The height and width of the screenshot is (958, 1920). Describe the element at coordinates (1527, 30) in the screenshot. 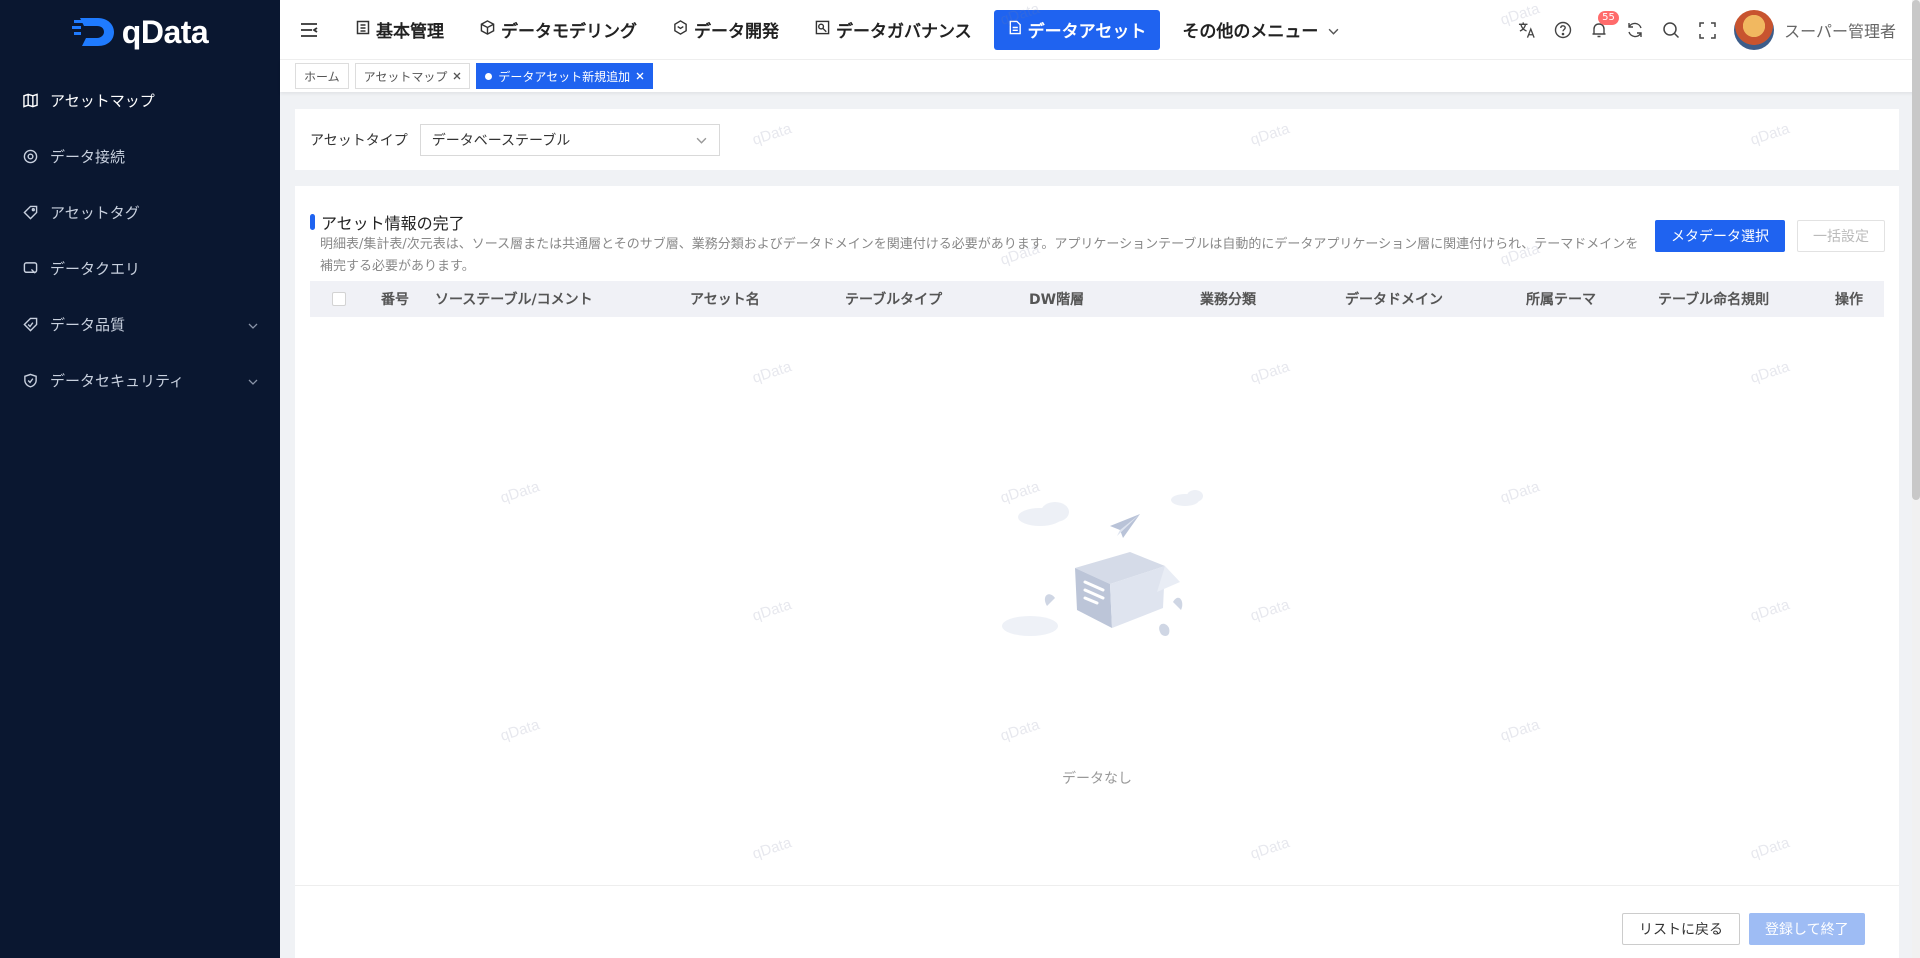

I see `translate-icon` at that location.